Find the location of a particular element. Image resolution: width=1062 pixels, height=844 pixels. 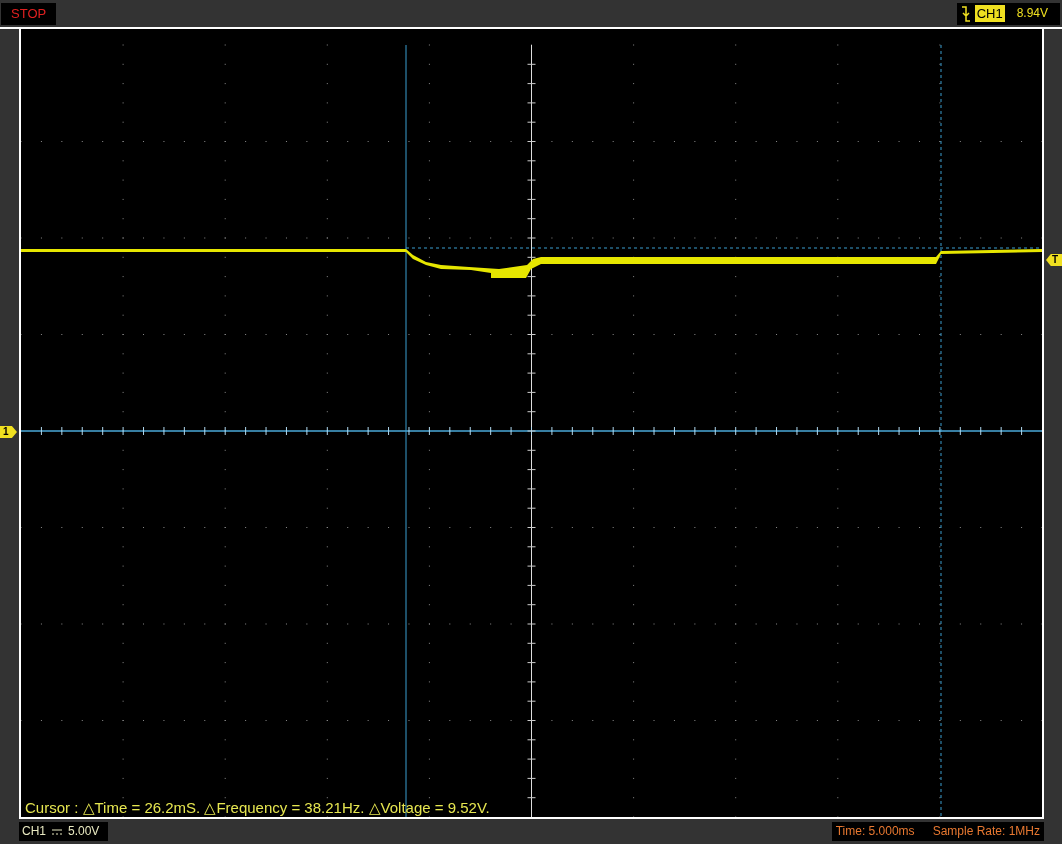

trigger-marker: T is located at coordinates (1054, 260).